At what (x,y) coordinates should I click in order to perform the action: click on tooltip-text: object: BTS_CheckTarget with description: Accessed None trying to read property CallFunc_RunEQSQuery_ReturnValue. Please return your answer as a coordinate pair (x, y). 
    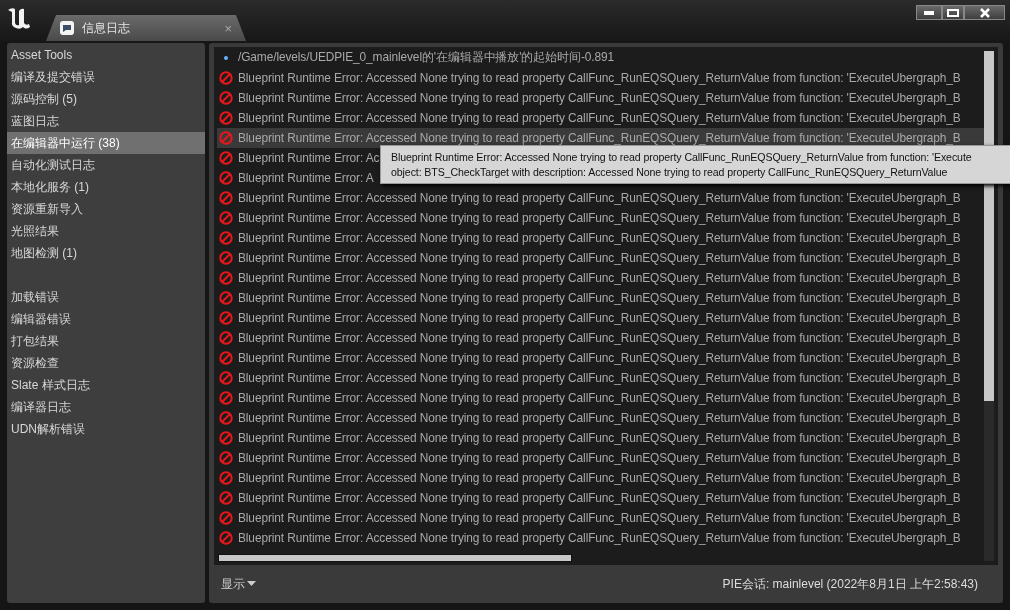
    Looking at the image, I should click on (670, 172).